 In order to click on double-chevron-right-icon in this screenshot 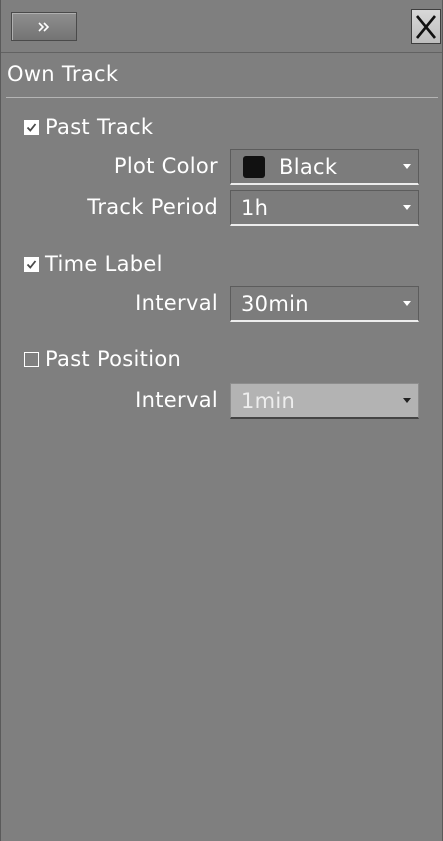, I will do `click(44, 26)`.